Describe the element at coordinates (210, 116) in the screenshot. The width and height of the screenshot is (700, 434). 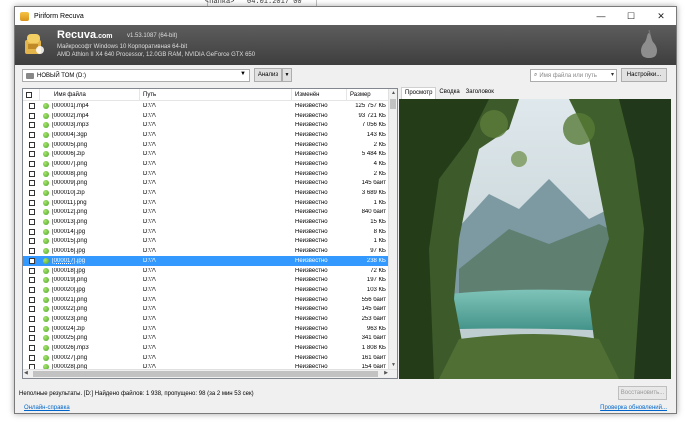
I see `table-row: [000002].mp4 D:\?\ Неизвестно 93 721 КБ` at that location.